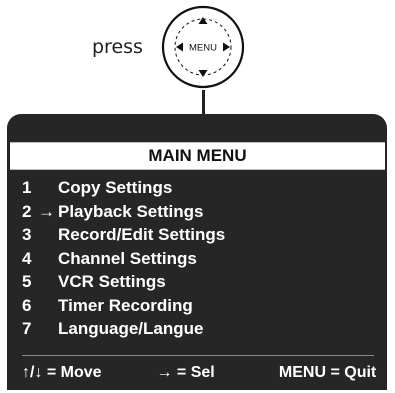 The height and width of the screenshot is (393, 395). I want to click on footer-quit-hint: MENU = Quit, so click(327, 372).